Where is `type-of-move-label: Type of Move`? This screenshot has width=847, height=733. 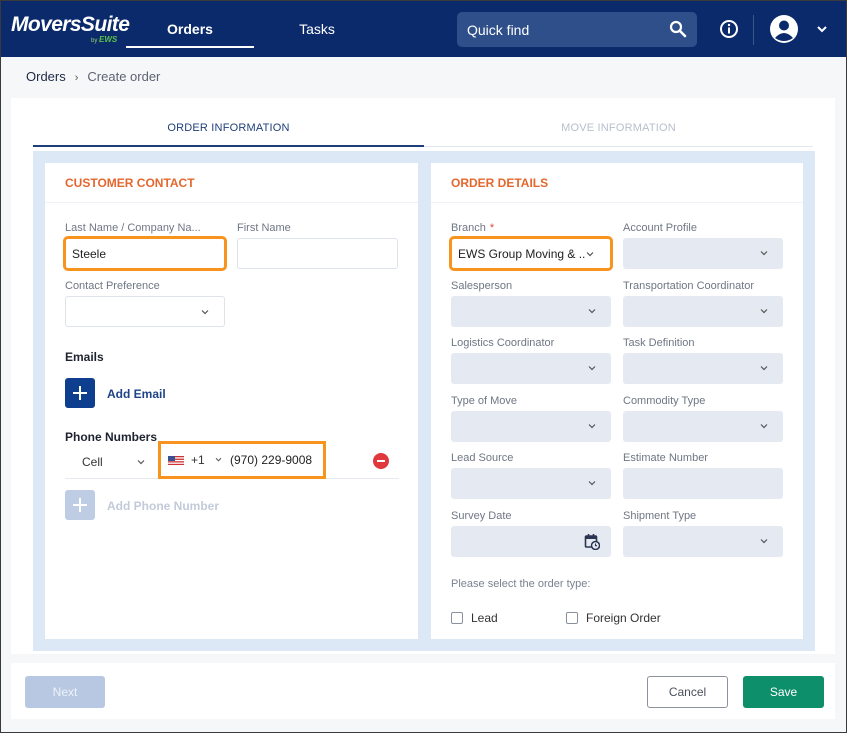 type-of-move-label: Type of Move is located at coordinates (484, 401).